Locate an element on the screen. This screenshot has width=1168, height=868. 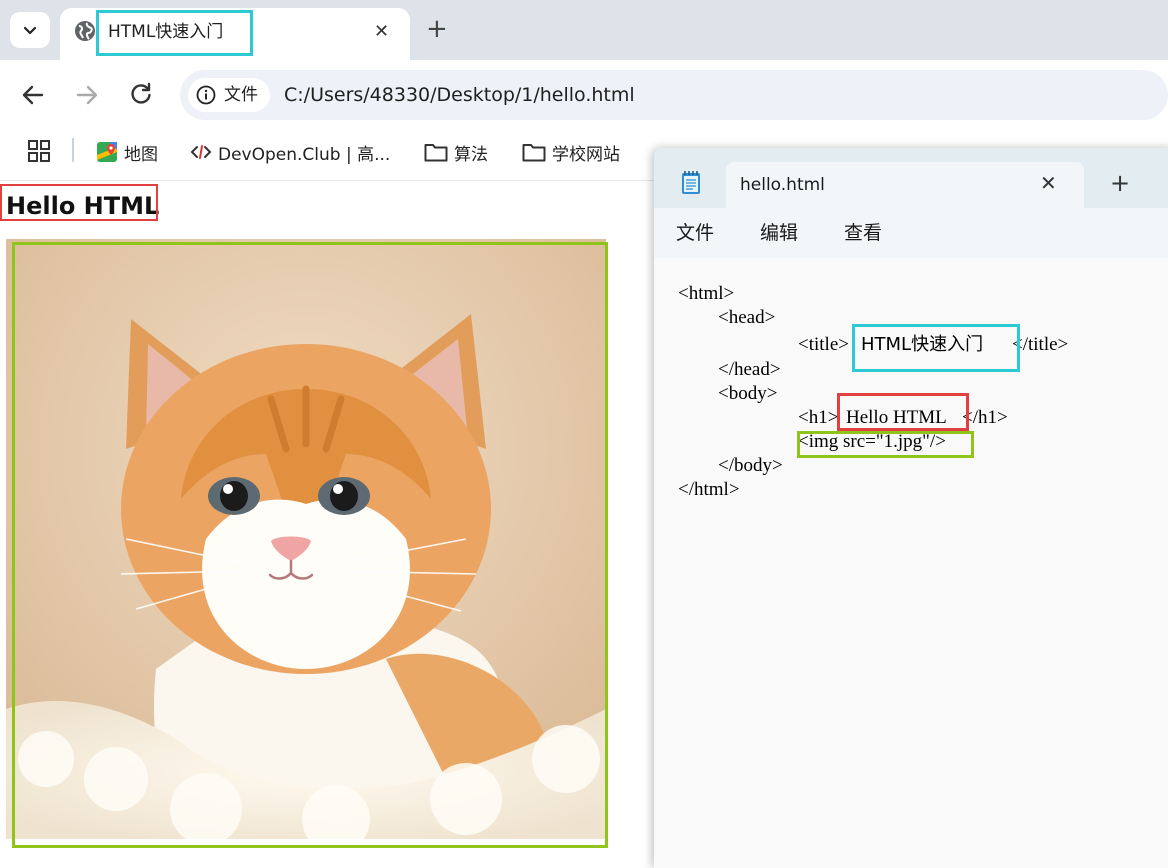
menu-file: 文件 is located at coordinates (695, 233).